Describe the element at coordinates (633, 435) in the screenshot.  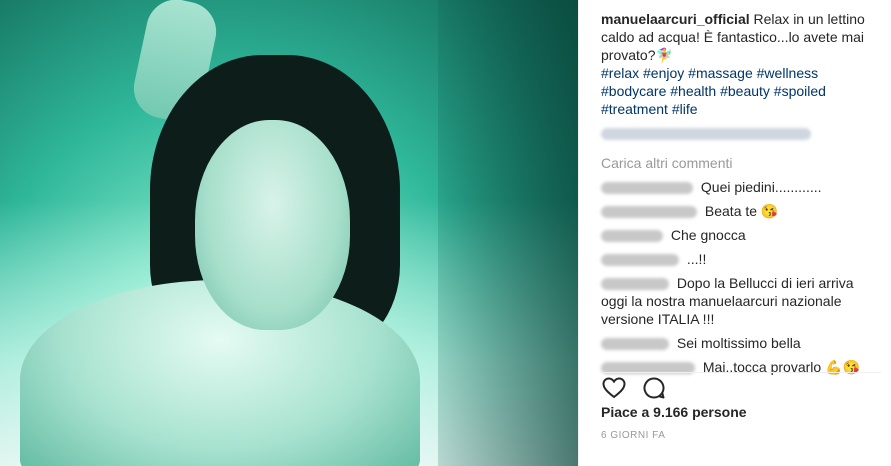
I see `post-time: 6 GIORNI FA` at that location.